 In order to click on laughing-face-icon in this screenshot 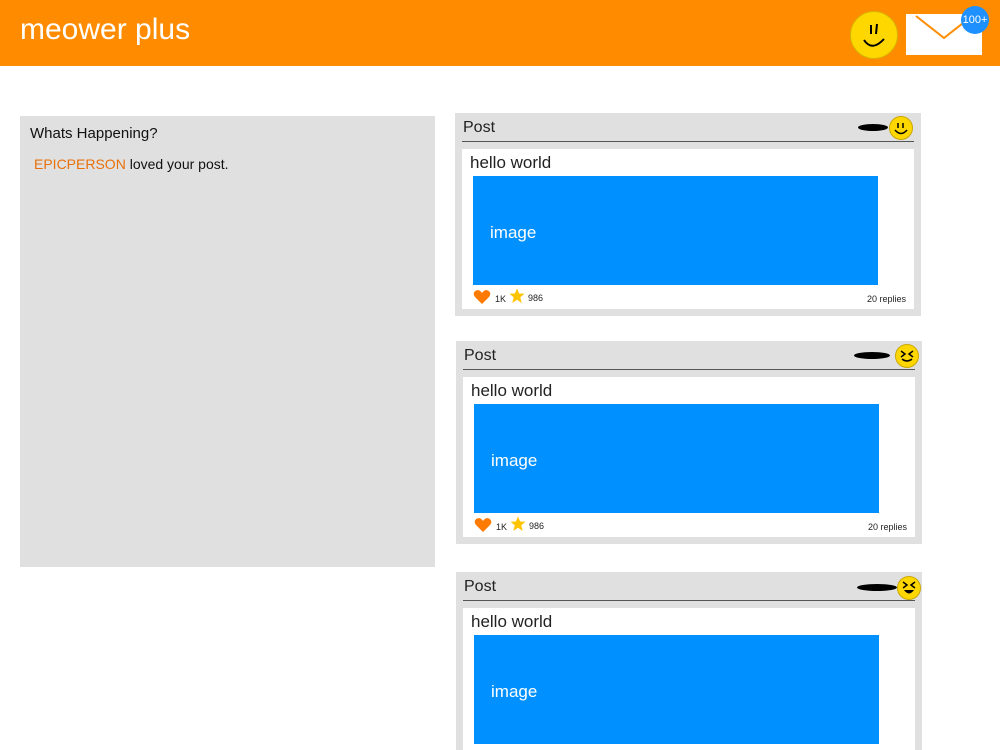, I will do `click(909, 587)`.